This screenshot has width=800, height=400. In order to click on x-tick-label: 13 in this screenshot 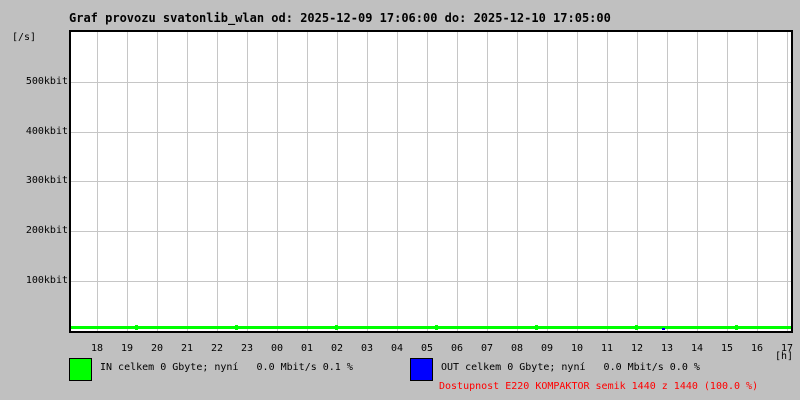, I will do `click(667, 348)`.